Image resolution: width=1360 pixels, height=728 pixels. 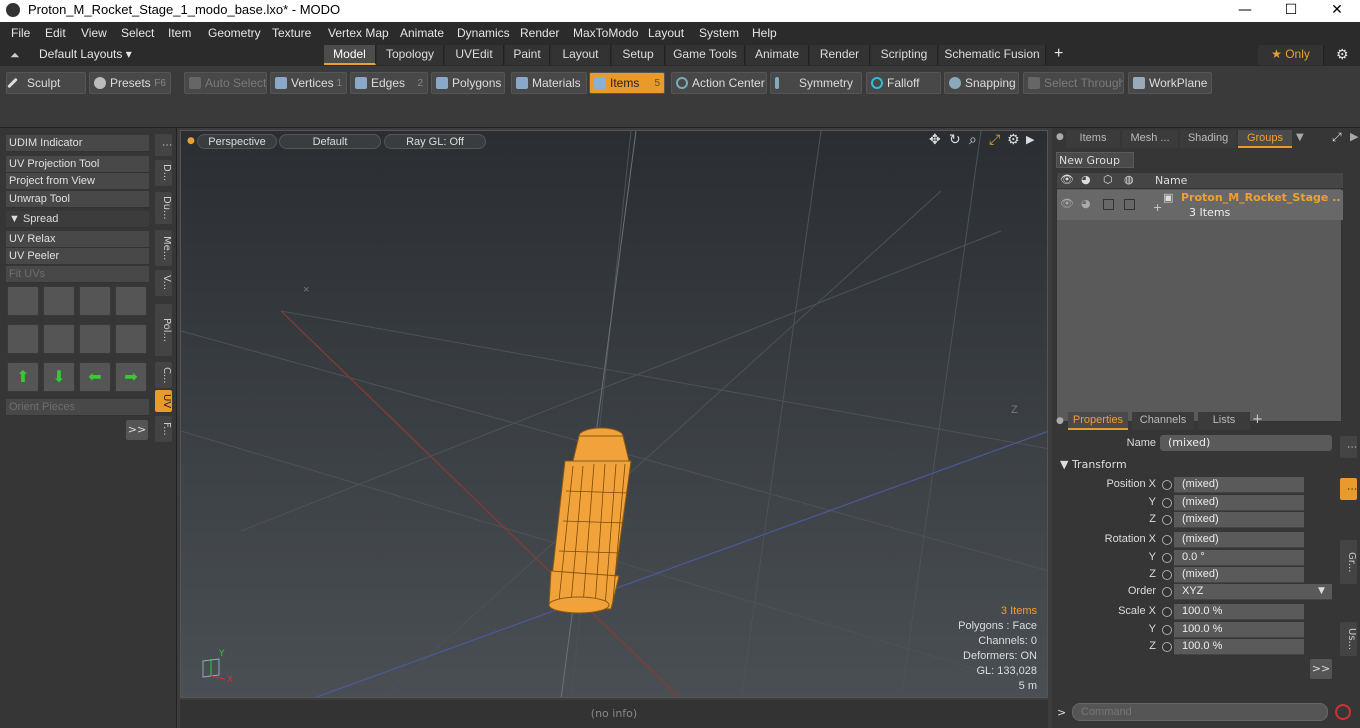 What do you see at coordinates (1239, 575) in the screenshot?
I see `rotation-z-field: (mixed)` at bounding box center [1239, 575].